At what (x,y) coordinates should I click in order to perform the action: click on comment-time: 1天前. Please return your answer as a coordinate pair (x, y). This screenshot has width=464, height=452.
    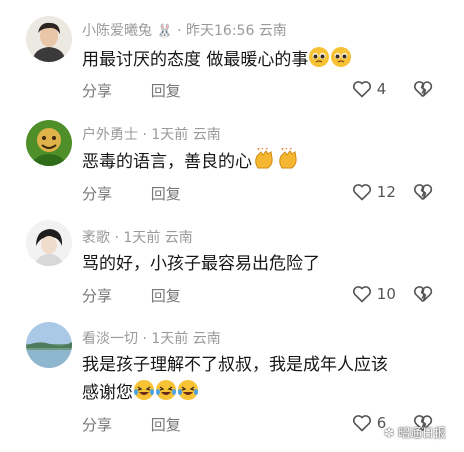
    Looking at the image, I should click on (170, 339).